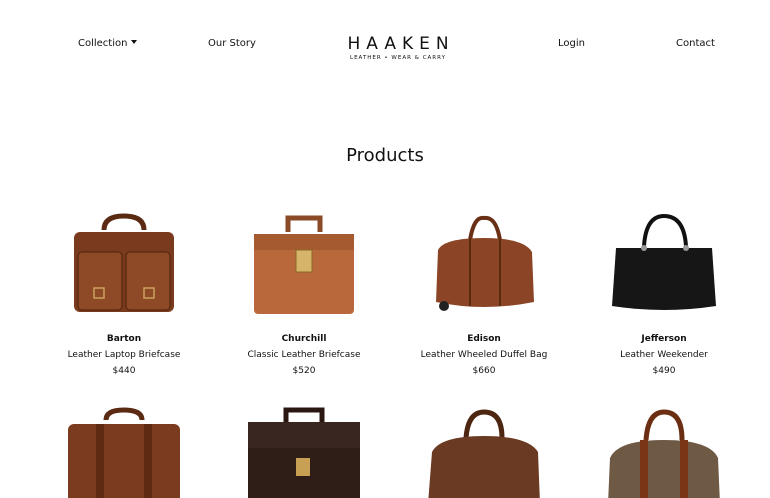 The image size is (770, 498). What do you see at coordinates (124, 355) in the screenshot?
I see `product-description: Leather Laptop Briefcase` at bounding box center [124, 355].